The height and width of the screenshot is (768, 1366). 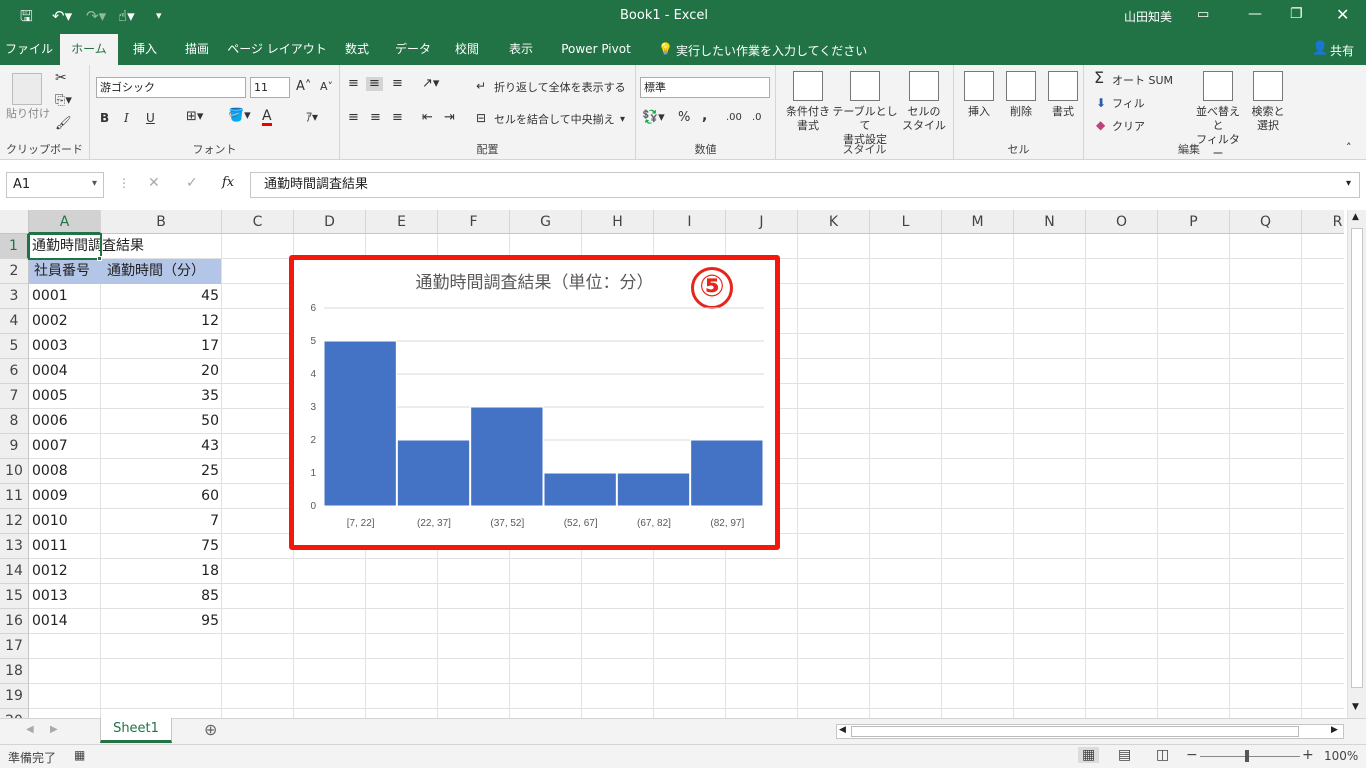 What do you see at coordinates (26, 16) in the screenshot?
I see `save-icon: 🖫` at bounding box center [26, 16].